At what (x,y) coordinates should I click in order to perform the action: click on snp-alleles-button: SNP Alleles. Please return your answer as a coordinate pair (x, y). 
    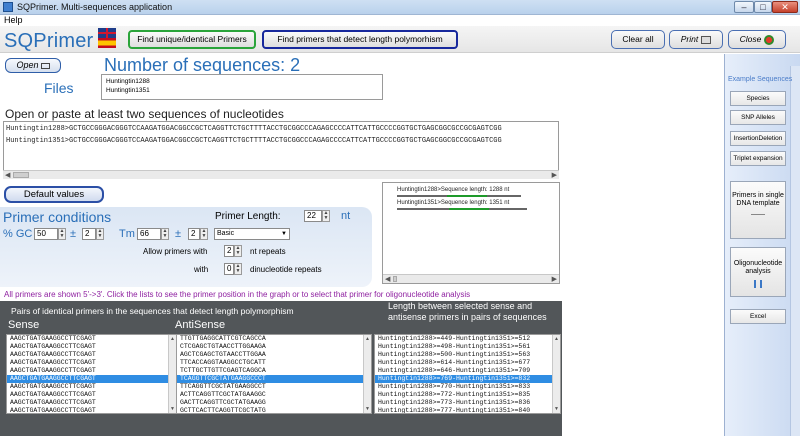
    Looking at the image, I should click on (758, 117).